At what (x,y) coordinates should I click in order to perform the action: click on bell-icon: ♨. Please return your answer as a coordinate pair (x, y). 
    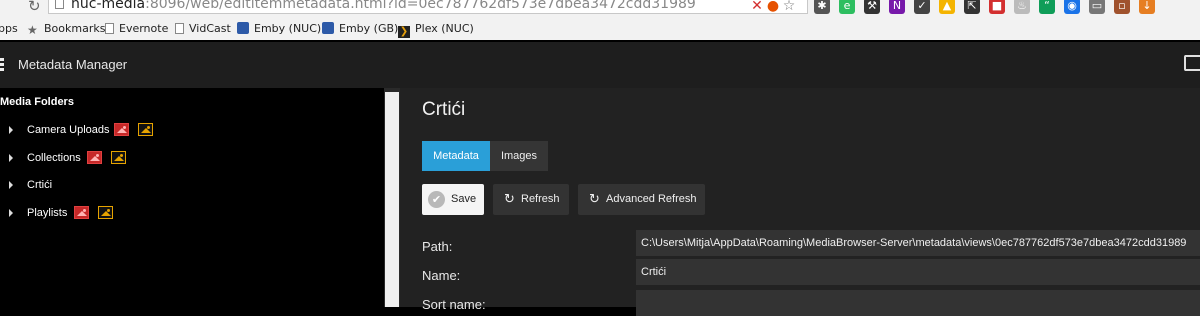
    Looking at the image, I should click on (1022, 7).